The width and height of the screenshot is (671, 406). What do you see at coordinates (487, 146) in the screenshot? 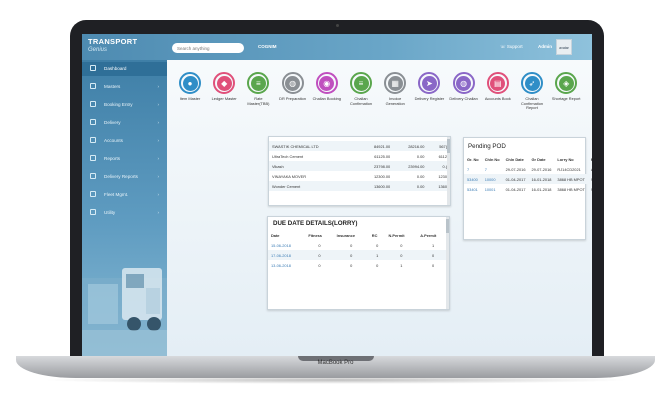
I see `pending-pod-title: Pending POD` at bounding box center [487, 146].